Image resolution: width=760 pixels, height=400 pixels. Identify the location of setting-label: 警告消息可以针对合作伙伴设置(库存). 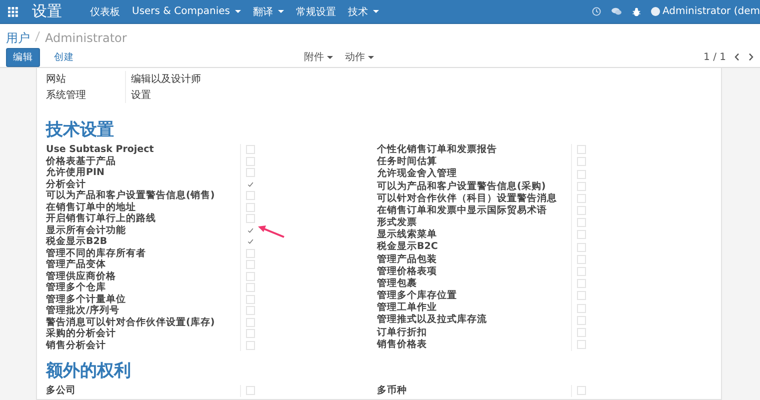
(131, 322).